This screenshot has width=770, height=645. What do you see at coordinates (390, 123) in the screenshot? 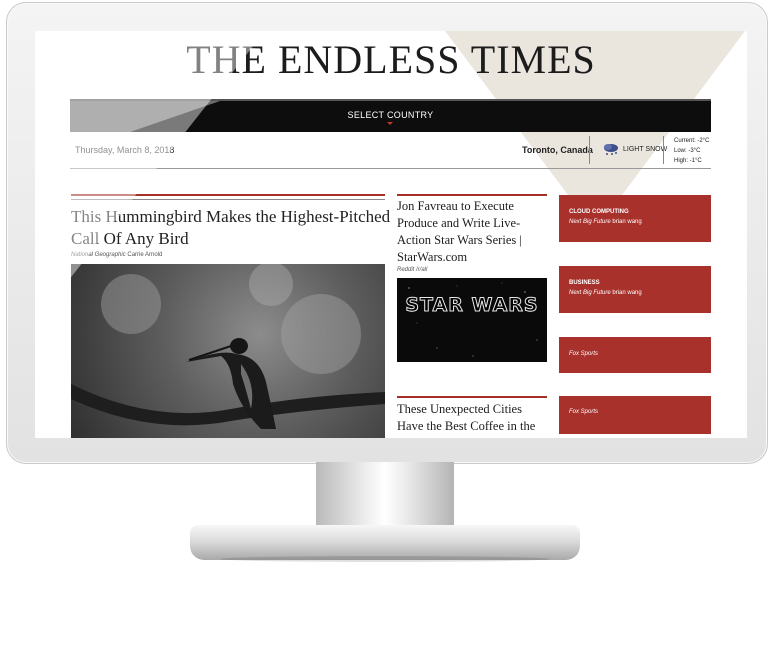
I see `chevron-down-icon` at bounding box center [390, 123].